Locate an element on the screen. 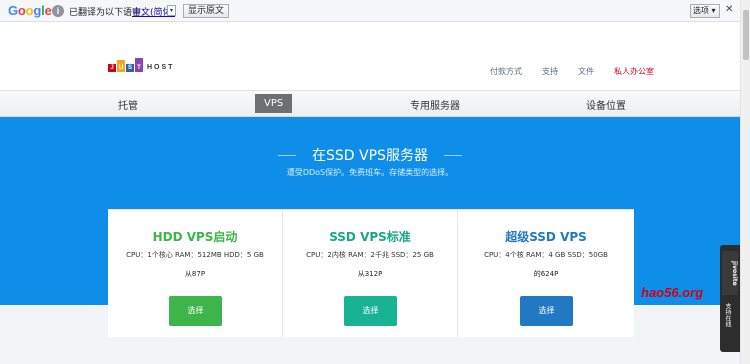 Image resolution: width=750 pixels, height=364 pixels. logo-letter: T is located at coordinates (139, 65).